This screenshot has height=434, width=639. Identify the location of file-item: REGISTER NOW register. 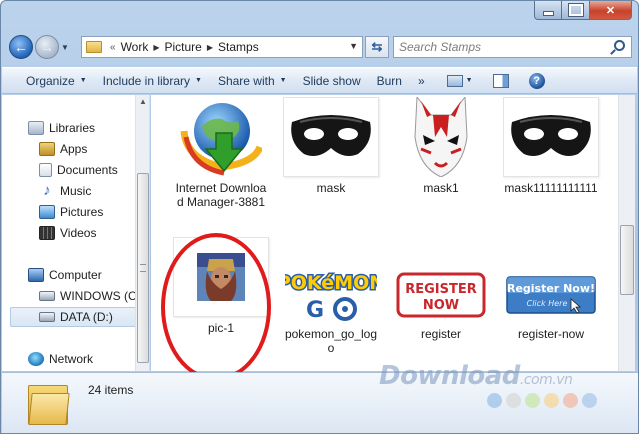
(441, 304).